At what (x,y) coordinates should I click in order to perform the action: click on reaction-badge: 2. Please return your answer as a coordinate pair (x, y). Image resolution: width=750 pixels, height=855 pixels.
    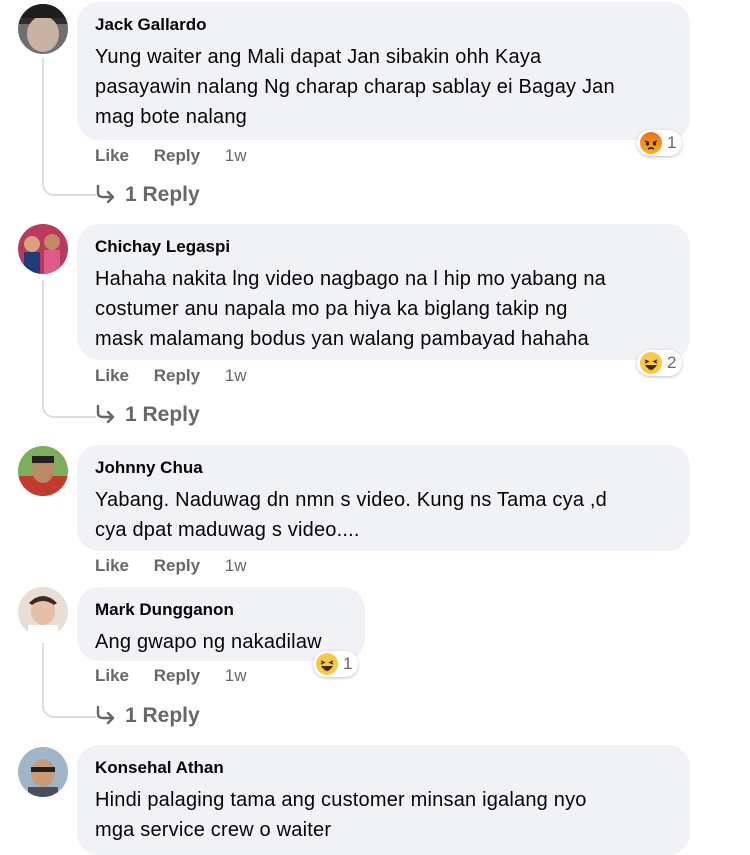
    Looking at the image, I should click on (660, 363).